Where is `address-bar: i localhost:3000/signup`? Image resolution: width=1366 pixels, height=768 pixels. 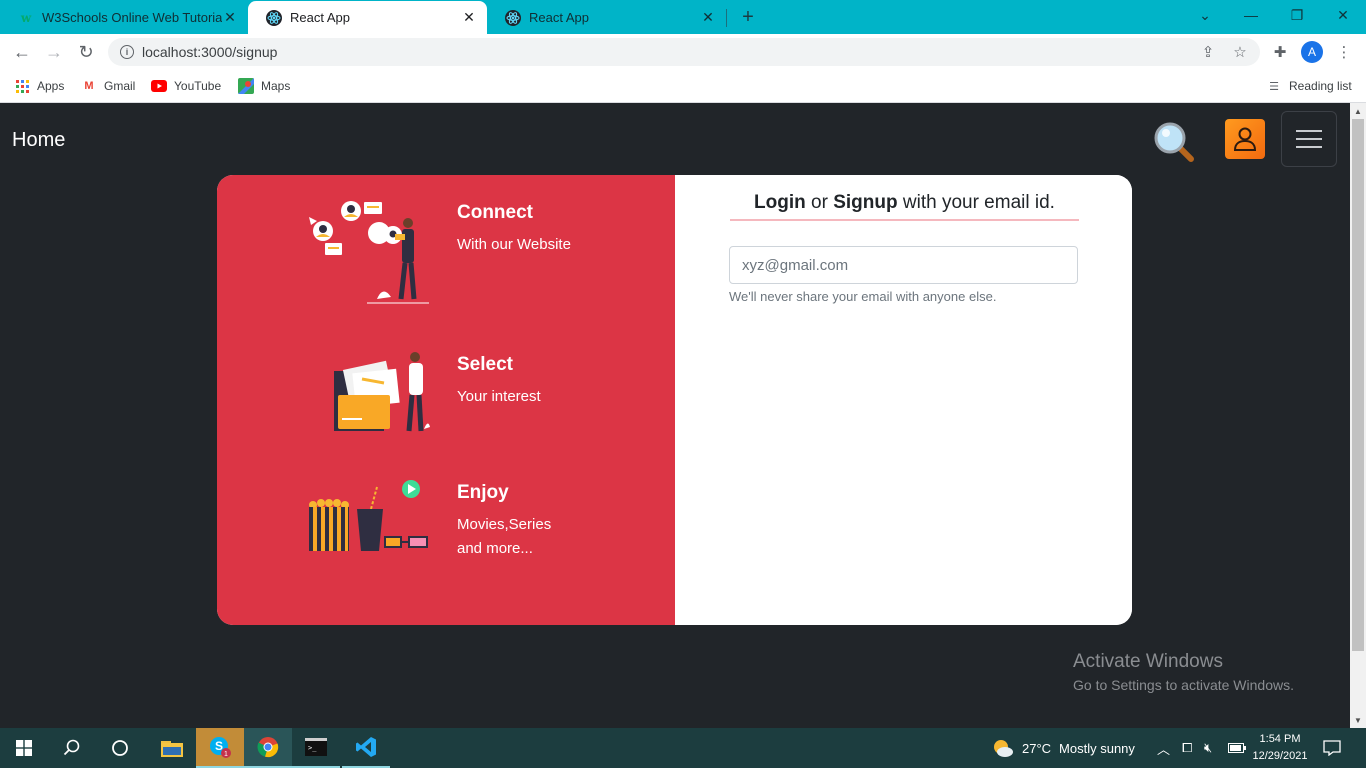
address-bar: i localhost:3000/signup is located at coordinates (684, 52).